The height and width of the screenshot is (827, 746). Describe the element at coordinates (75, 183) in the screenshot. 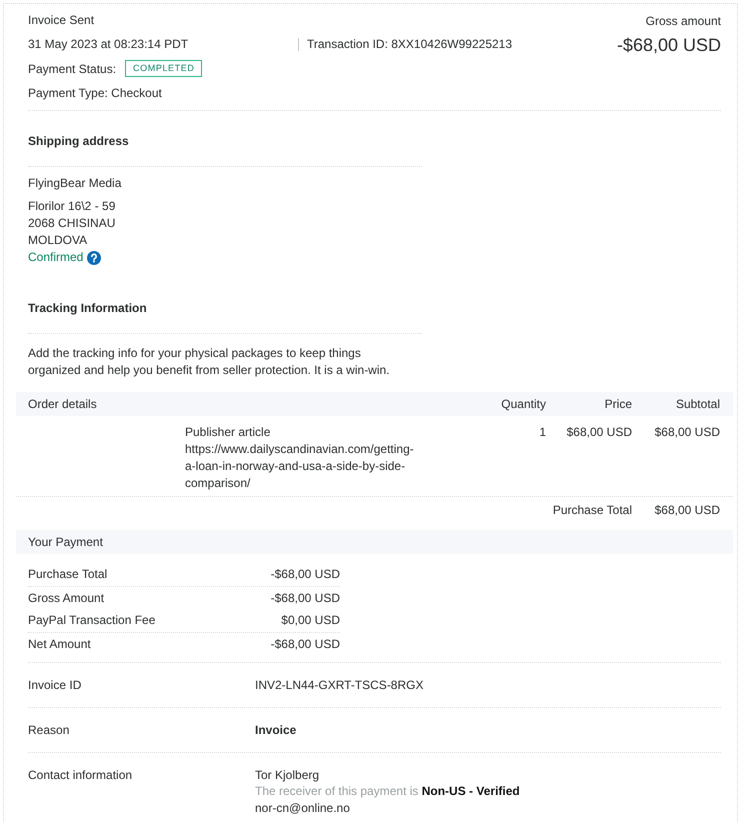

I see `recipient-name: FlyingBear Media` at that location.